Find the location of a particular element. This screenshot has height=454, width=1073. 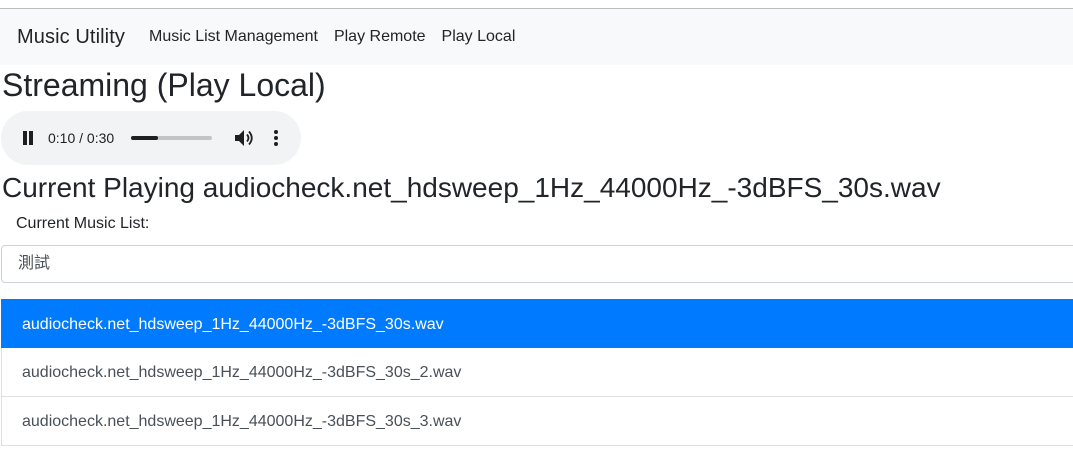

volume-icon is located at coordinates (244, 138).